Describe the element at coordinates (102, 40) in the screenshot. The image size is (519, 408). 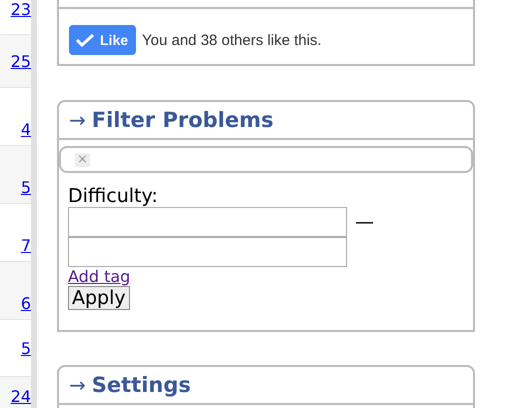
I see `like-button: Like` at that location.